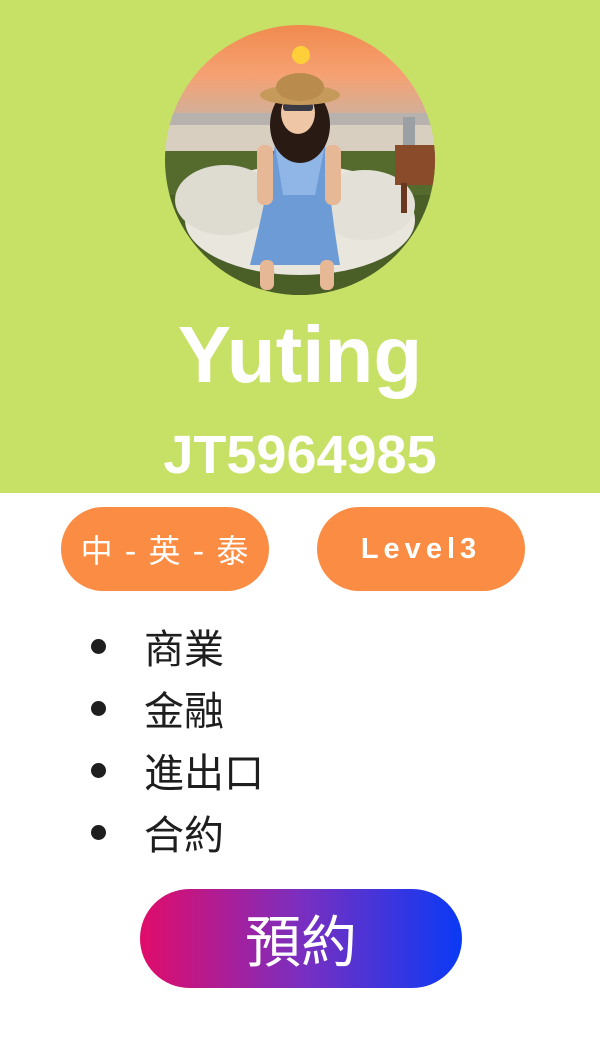 Image resolution: width=600 pixels, height=1050 pixels. I want to click on list-item: 進出口, so click(174, 770).